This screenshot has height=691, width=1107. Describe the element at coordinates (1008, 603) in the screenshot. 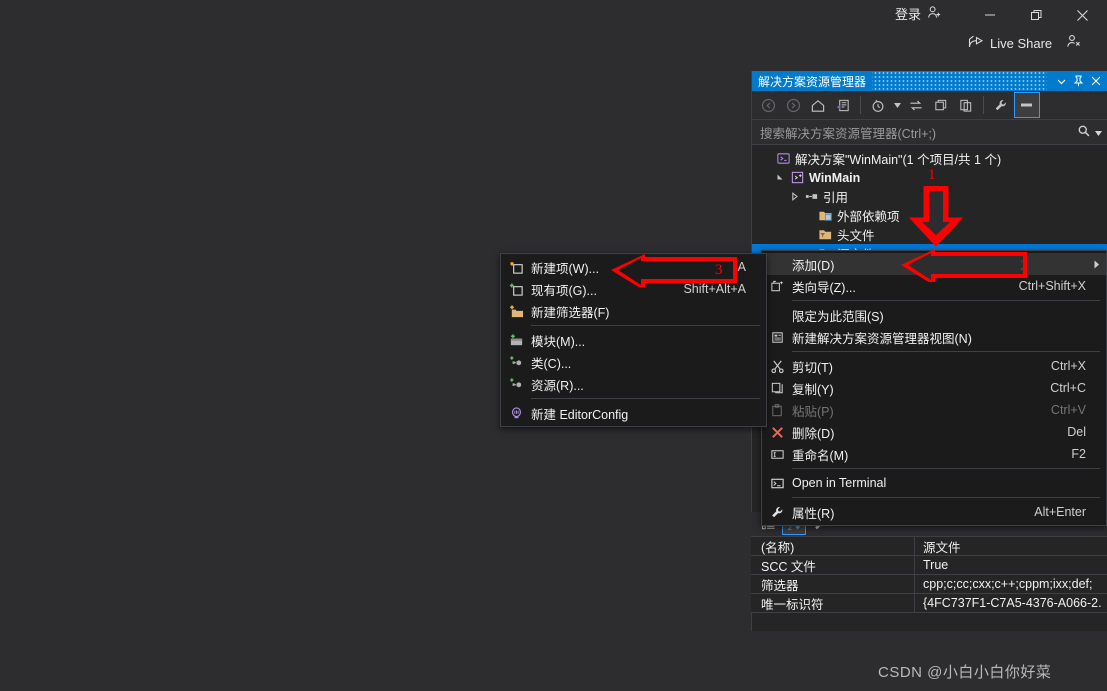

I see `property-value: {4FC737F1-C7A5-4376-A066-2.` at that location.